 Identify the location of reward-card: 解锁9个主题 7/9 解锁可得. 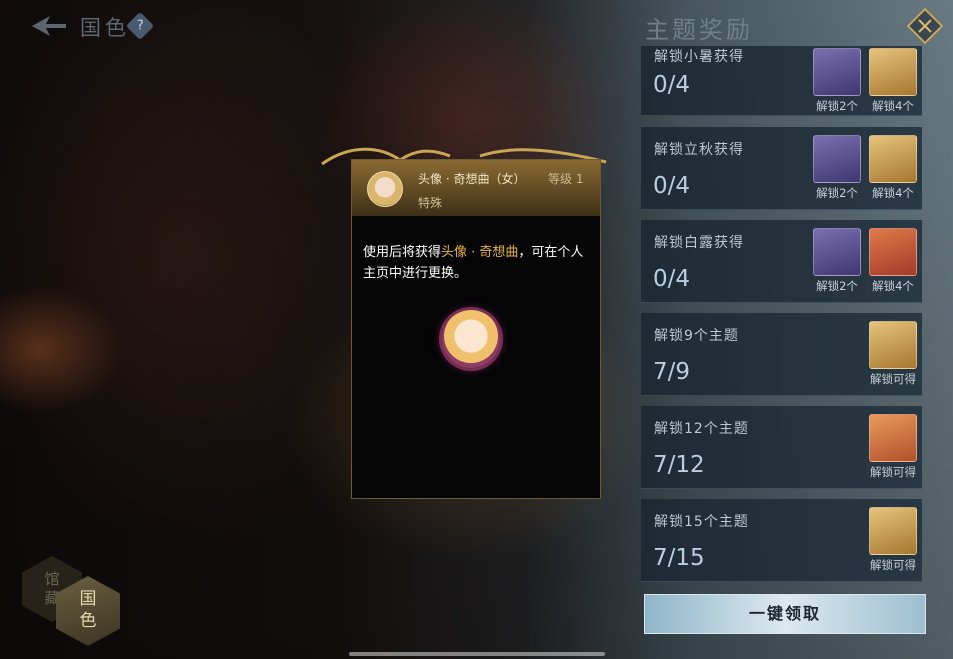
(781, 354).